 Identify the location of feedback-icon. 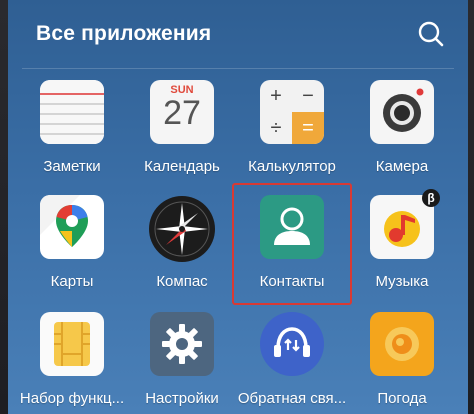
(292, 344).